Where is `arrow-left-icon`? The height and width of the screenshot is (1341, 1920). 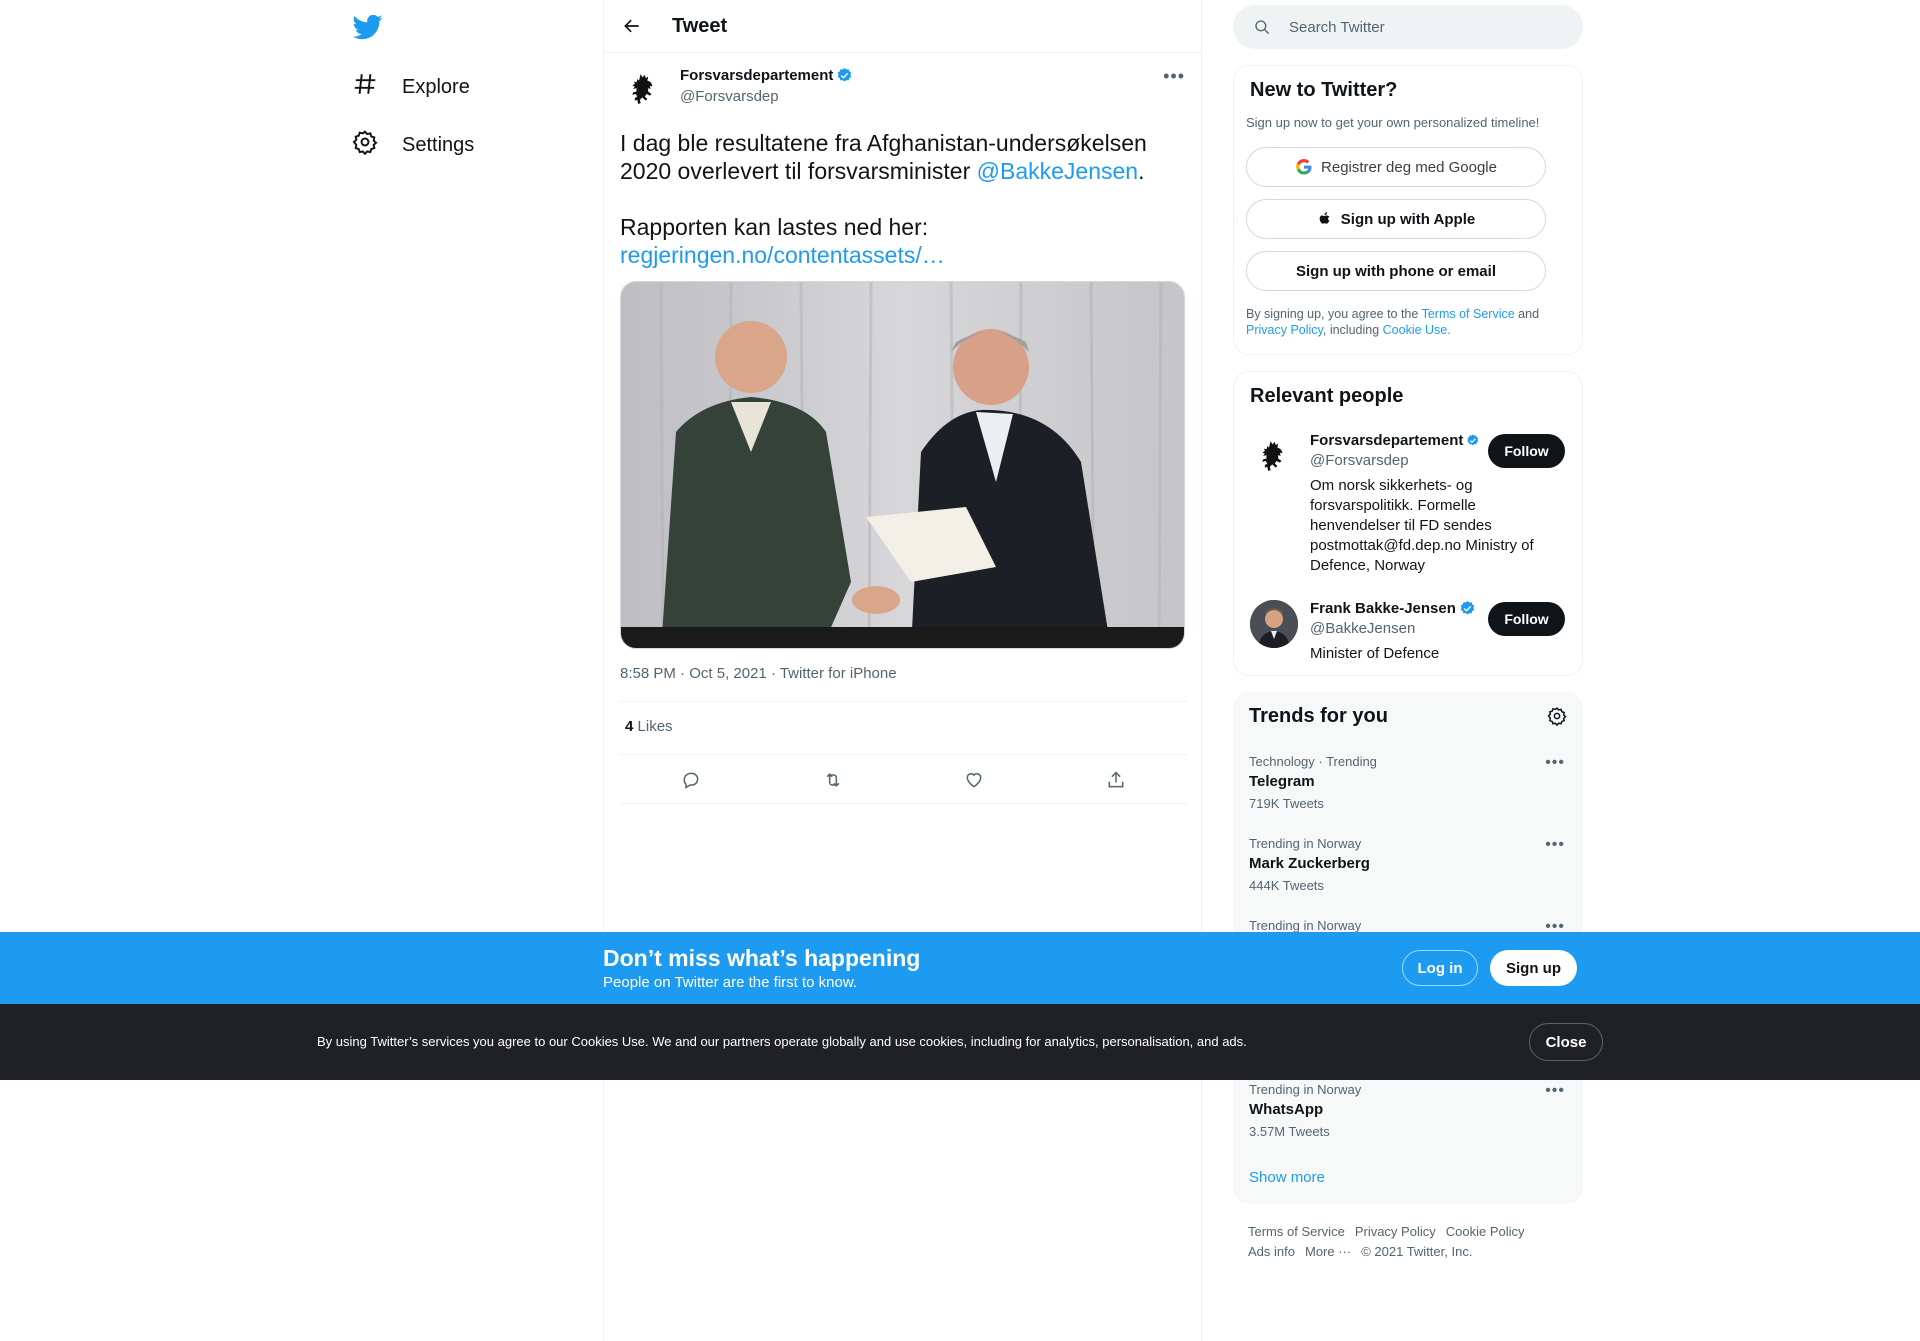
arrow-left-icon is located at coordinates (631, 26).